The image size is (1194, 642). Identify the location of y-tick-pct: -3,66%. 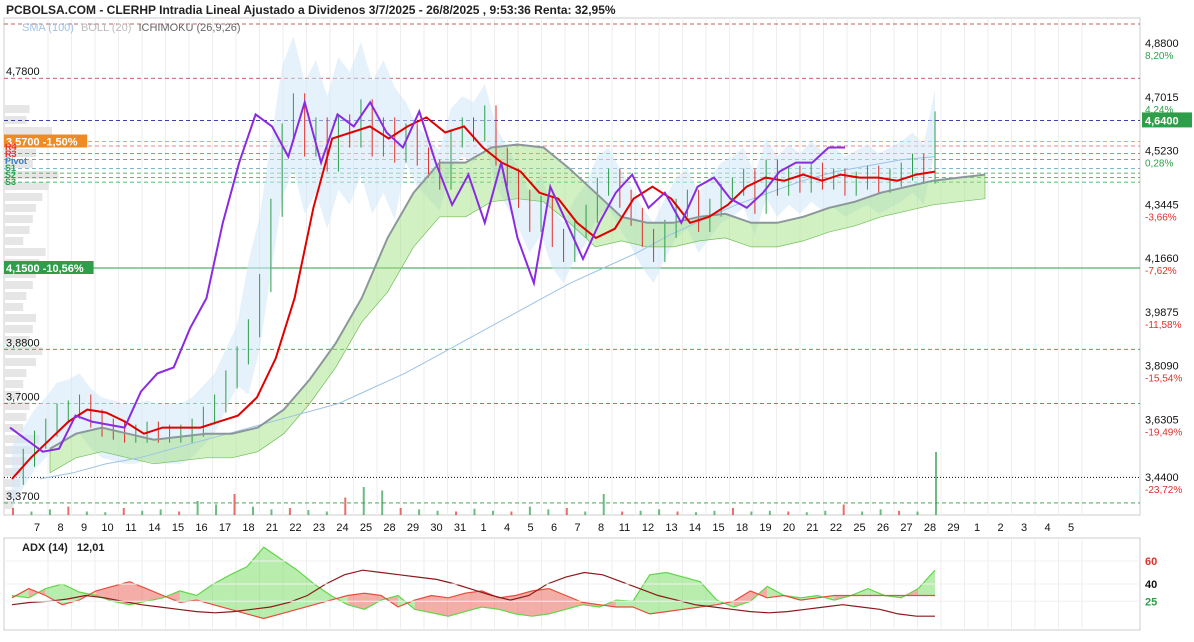
(1161, 217).